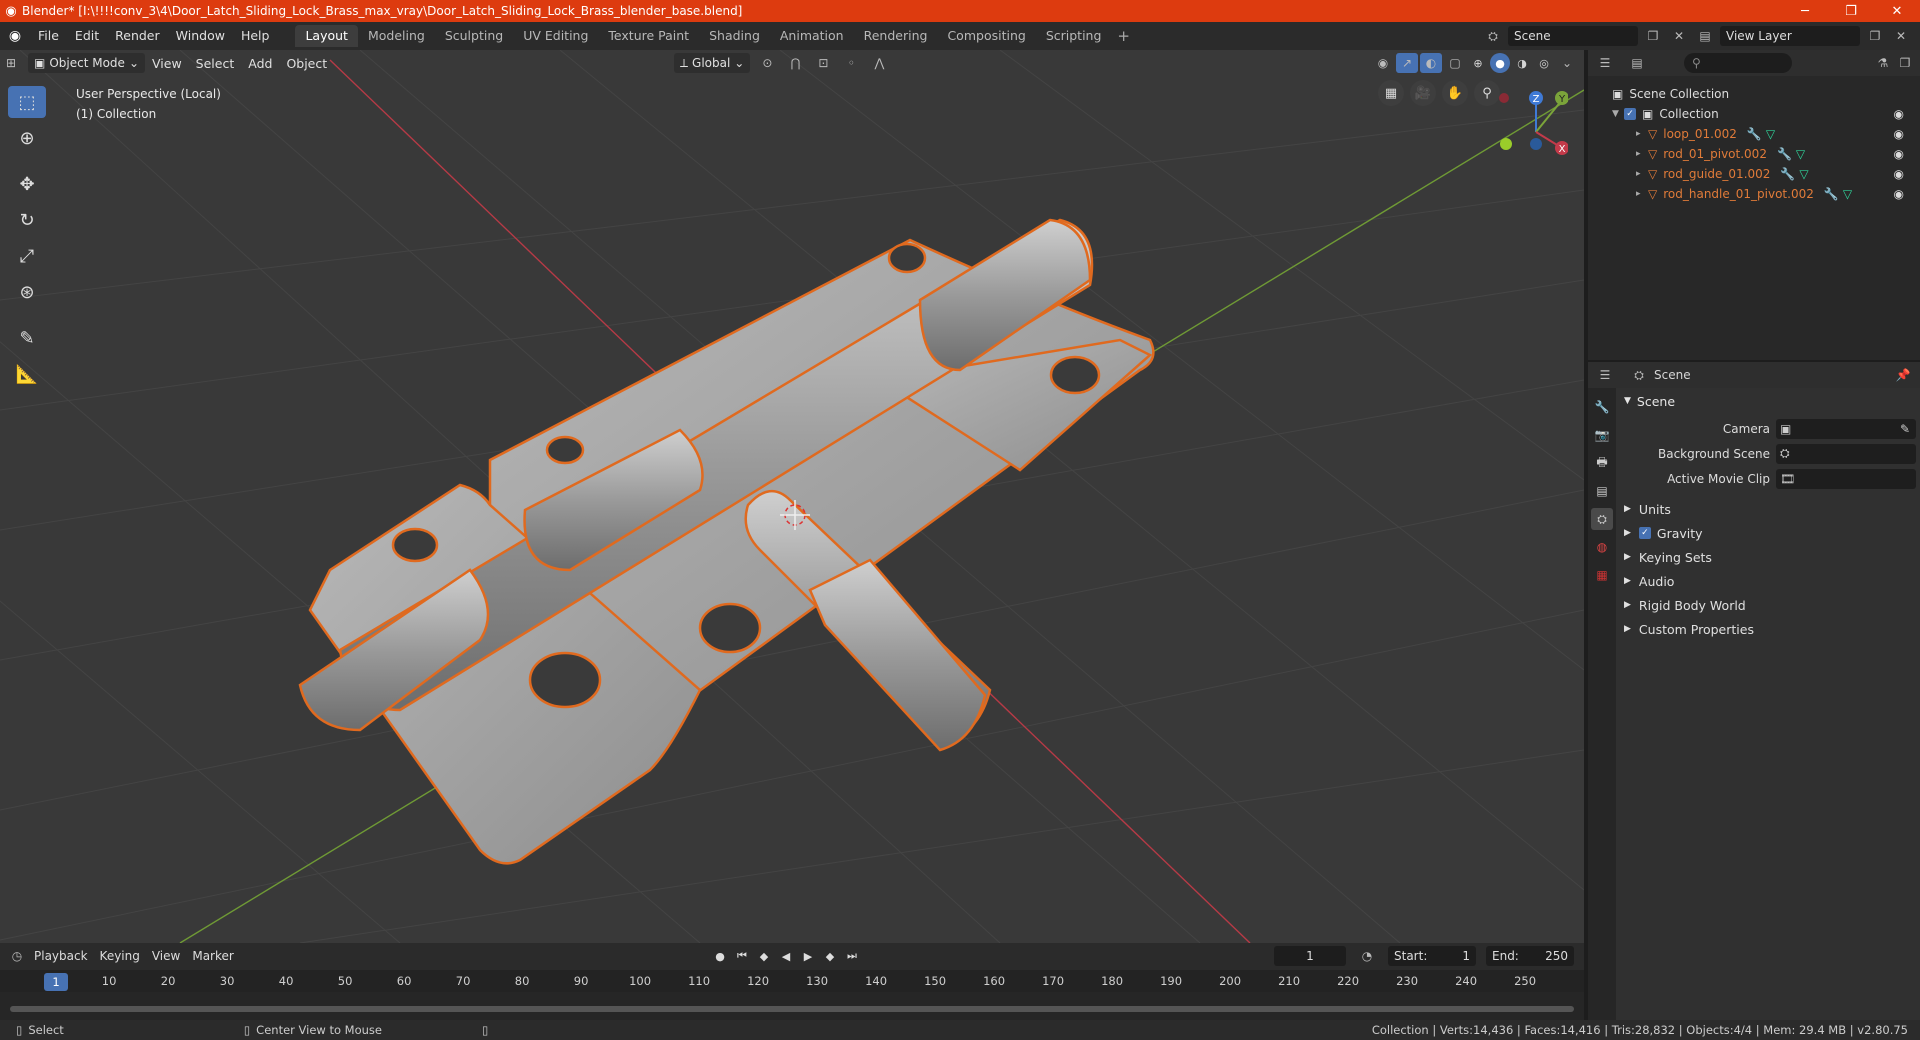  Describe the element at coordinates (1903, 375) in the screenshot. I see `pin-icon: 📌` at that location.